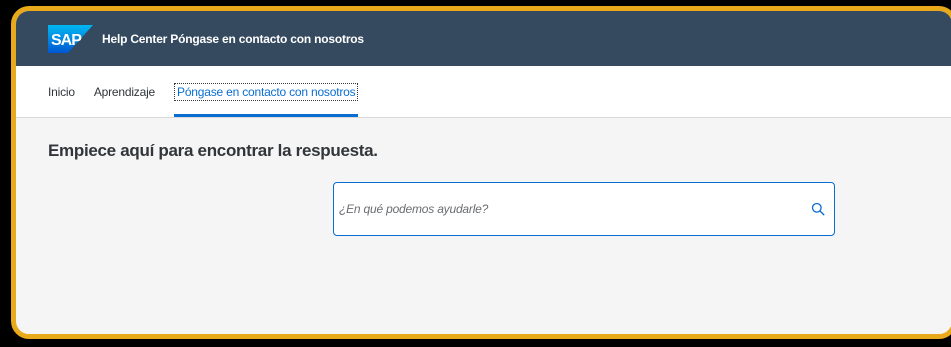  What do you see at coordinates (66, 40) in the screenshot?
I see `sap-logo-text: SAP` at bounding box center [66, 40].